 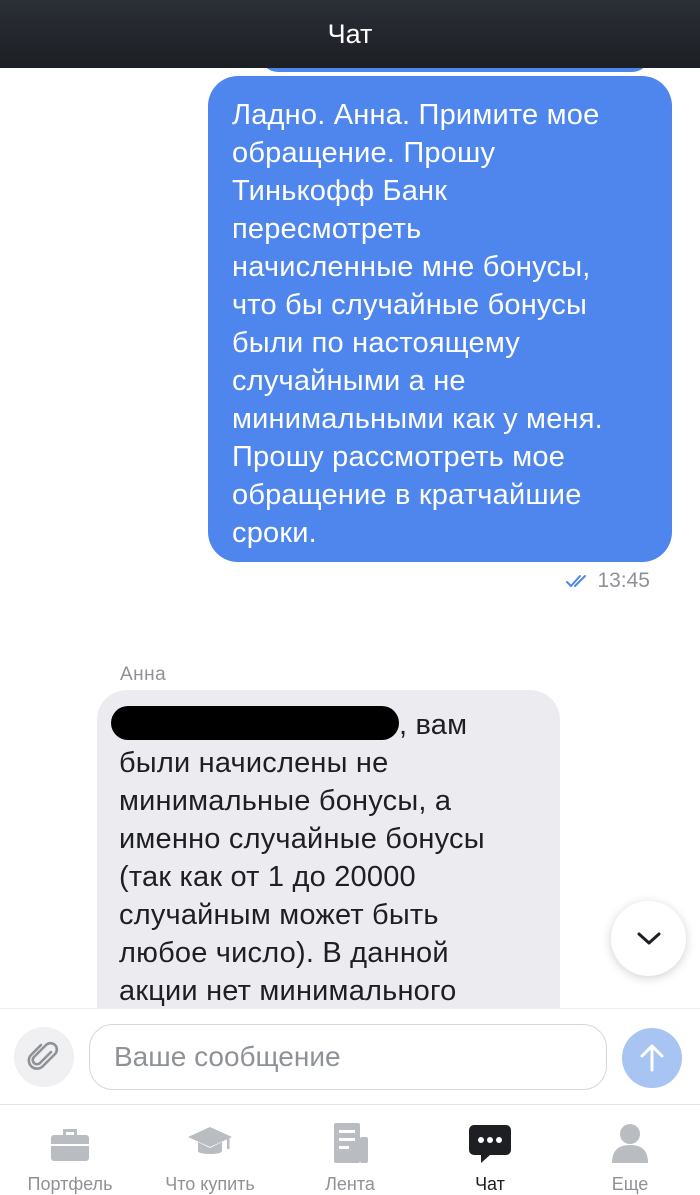 I want to click on message-composer, so click(x=350, y=1056).